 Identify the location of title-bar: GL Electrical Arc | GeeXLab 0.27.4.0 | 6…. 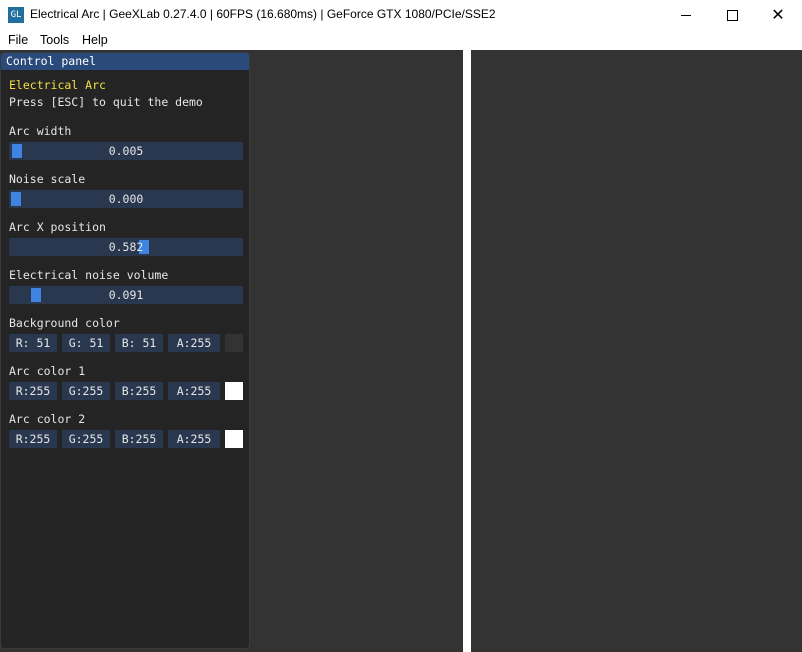
(401, 15).